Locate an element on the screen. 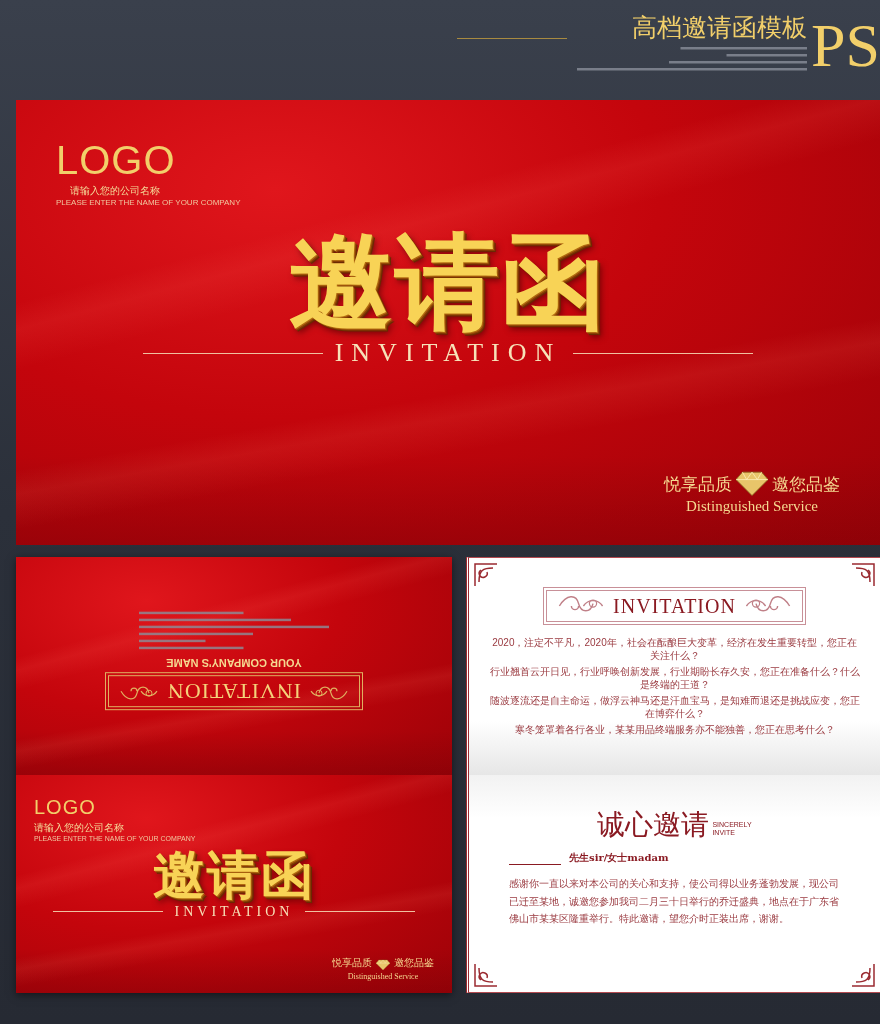 The image size is (880, 1024). salutation: 先生sir/女士madam is located at coordinates (619, 858).